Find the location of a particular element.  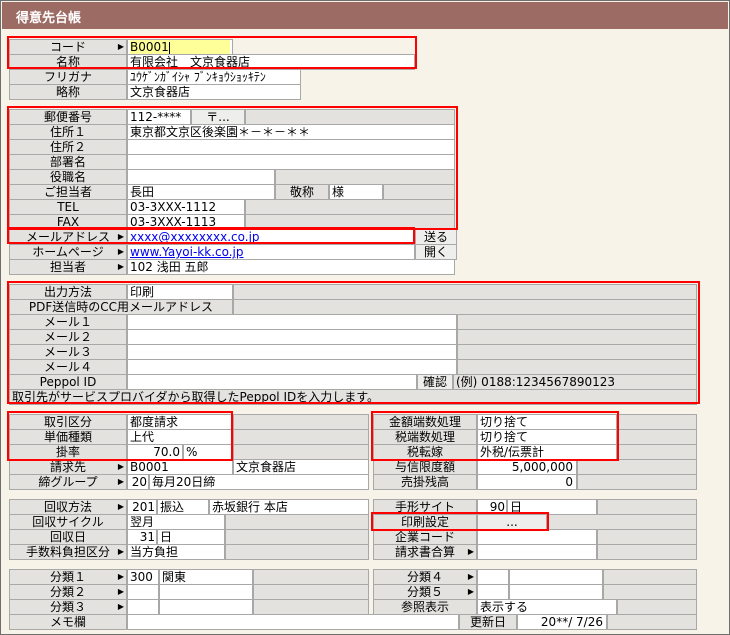

postal-field: 112-**** is located at coordinates (159, 117).